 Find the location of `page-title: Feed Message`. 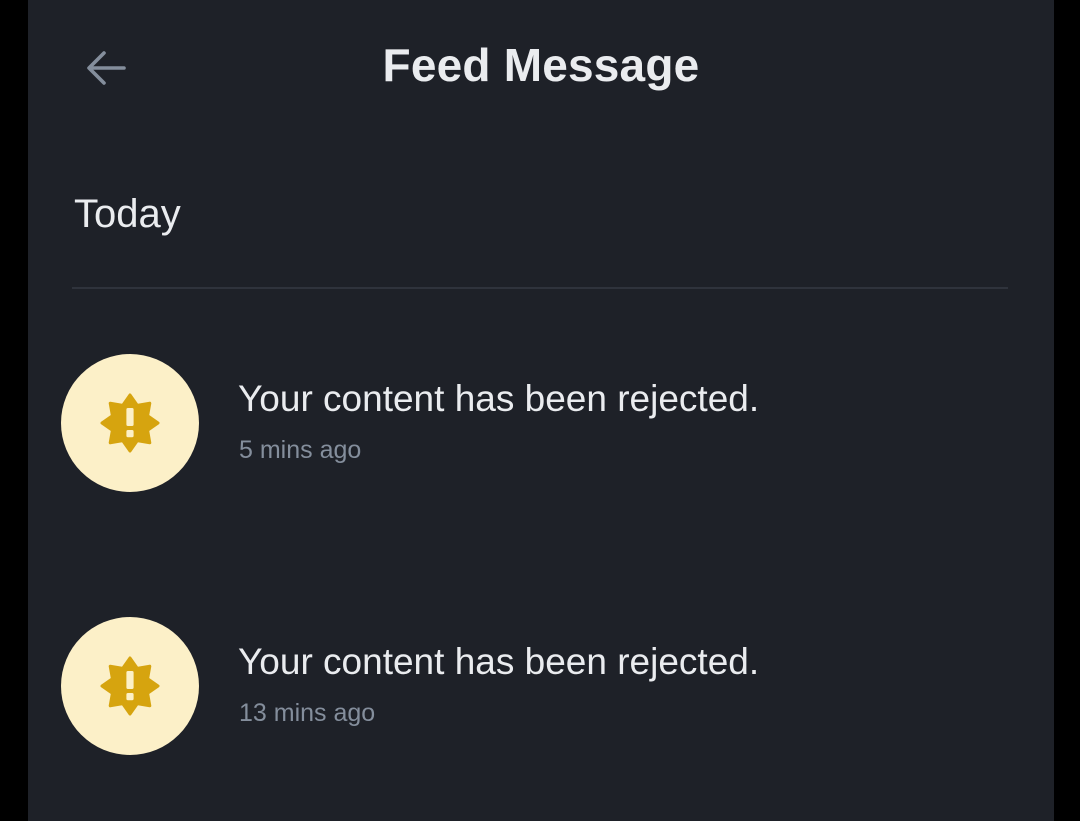

page-title: Feed Message is located at coordinates (541, 65).